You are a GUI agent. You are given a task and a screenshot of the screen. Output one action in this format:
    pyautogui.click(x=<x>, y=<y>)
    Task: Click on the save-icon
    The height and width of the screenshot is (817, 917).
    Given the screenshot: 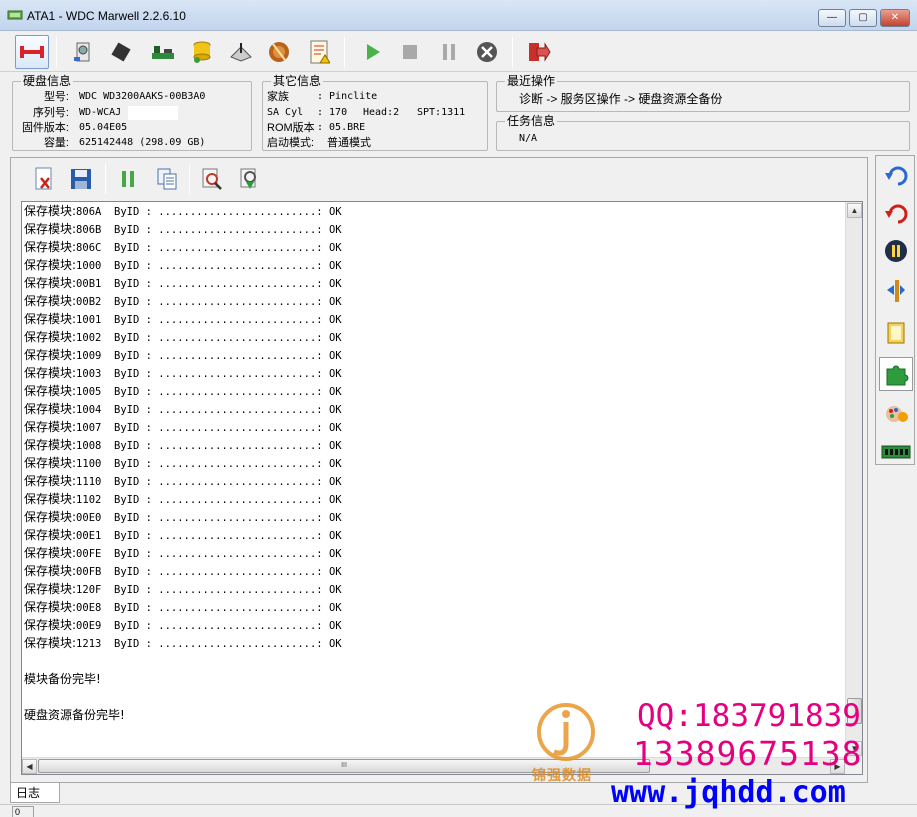 What is the action you would take?
    pyautogui.click(x=81, y=179)
    